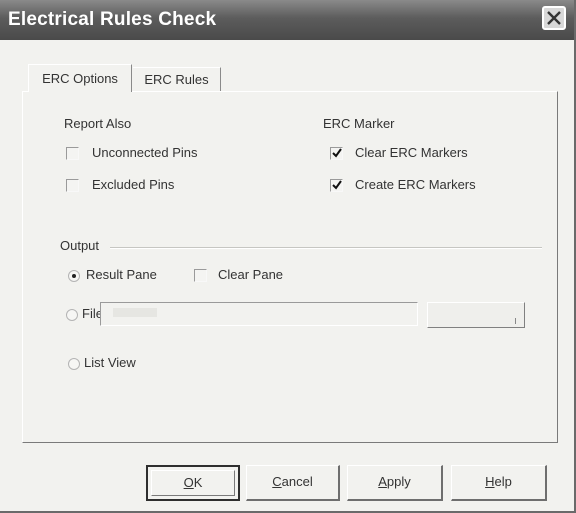 This screenshot has width=576, height=513. What do you see at coordinates (145, 152) in the screenshot?
I see `unconnected-pins-label: Unconnected Pins` at bounding box center [145, 152].